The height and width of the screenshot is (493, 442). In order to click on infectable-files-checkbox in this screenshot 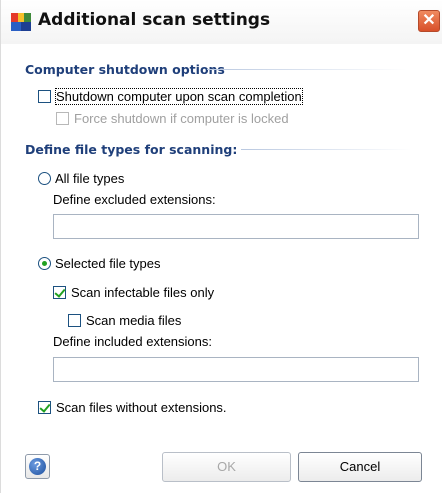, I will do `click(59, 292)`.